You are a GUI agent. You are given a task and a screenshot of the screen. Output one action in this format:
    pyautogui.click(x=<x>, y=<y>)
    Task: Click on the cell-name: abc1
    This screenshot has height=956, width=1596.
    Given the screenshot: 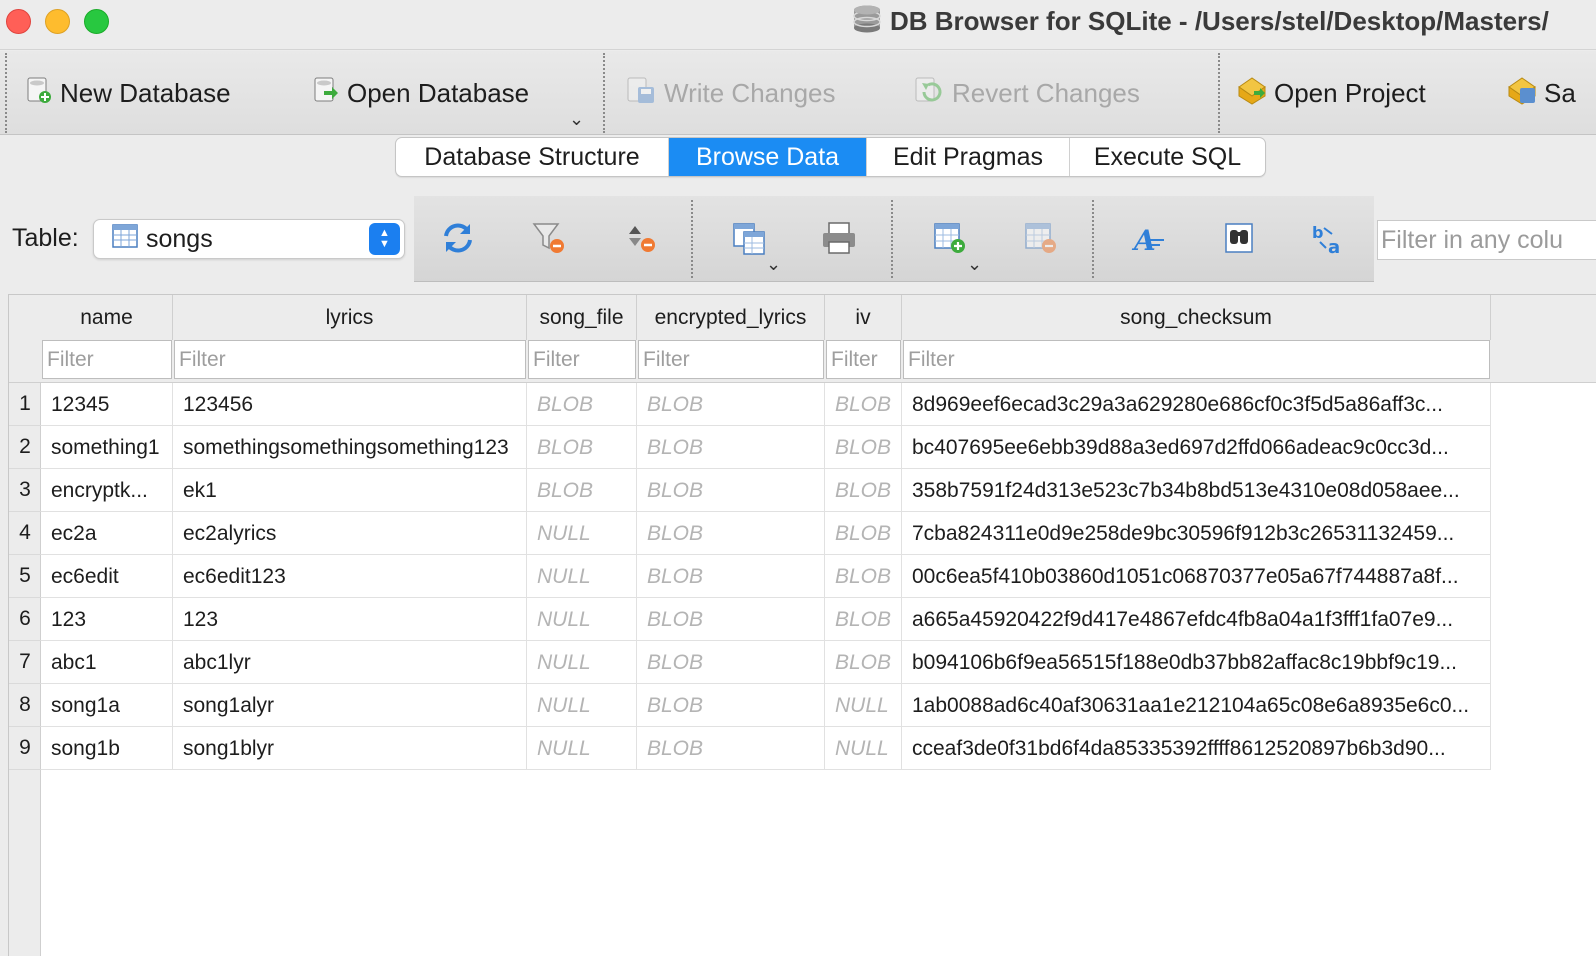 What is the action you would take?
    pyautogui.click(x=107, y=662)
    